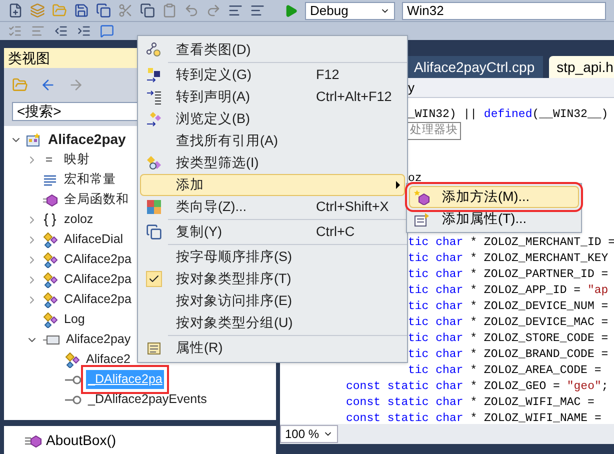 This screenshot has width=614, height=454. I want to click on code-line: oz, so click(415, 179).